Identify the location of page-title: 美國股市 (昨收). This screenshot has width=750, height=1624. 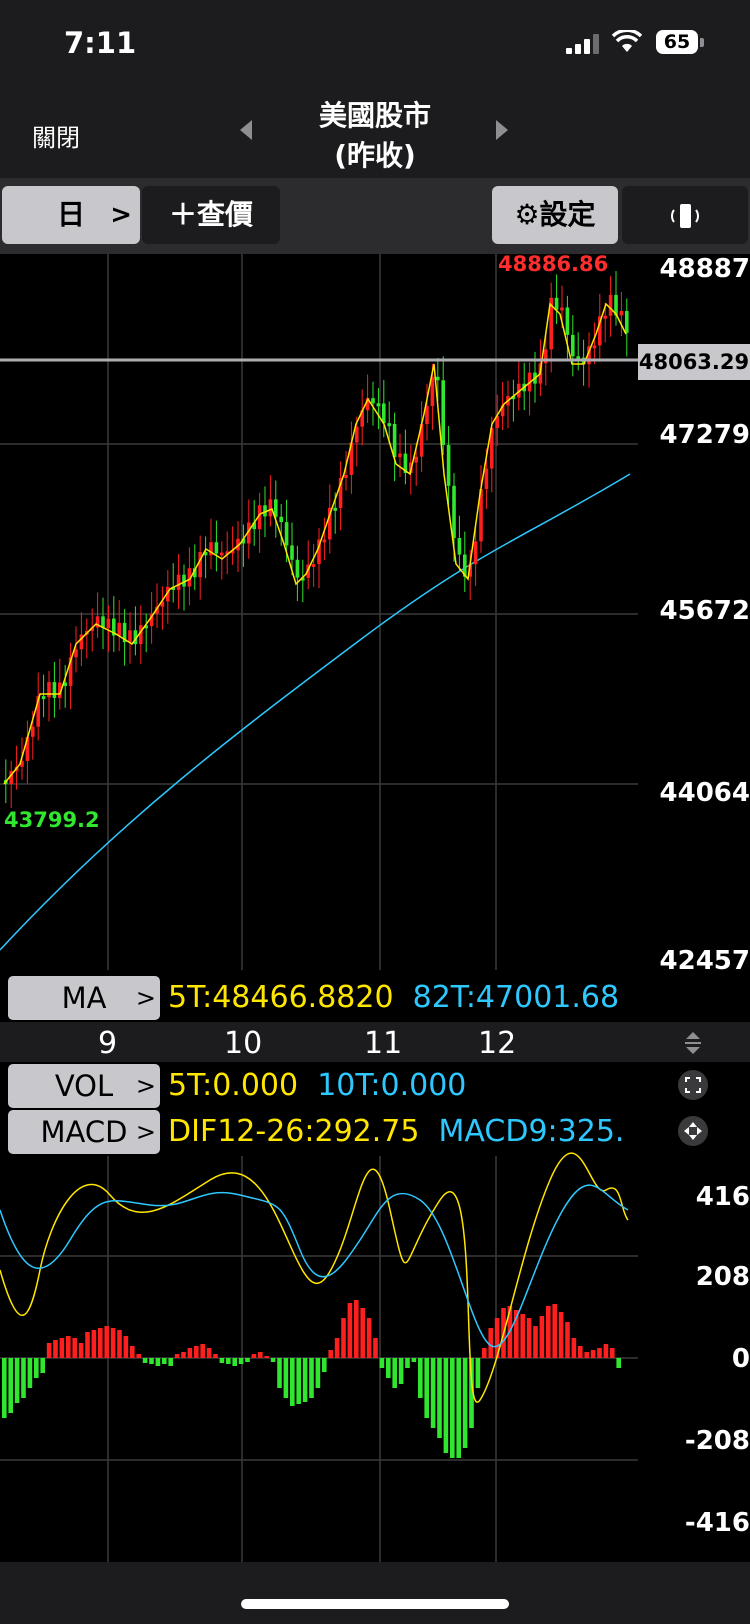
(375, 136).